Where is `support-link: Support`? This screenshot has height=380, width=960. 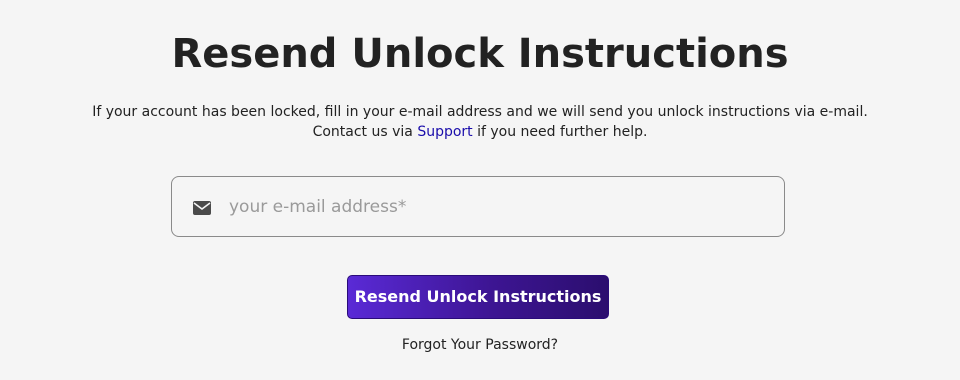
support-link: Support is located at coordinates (444, 132).